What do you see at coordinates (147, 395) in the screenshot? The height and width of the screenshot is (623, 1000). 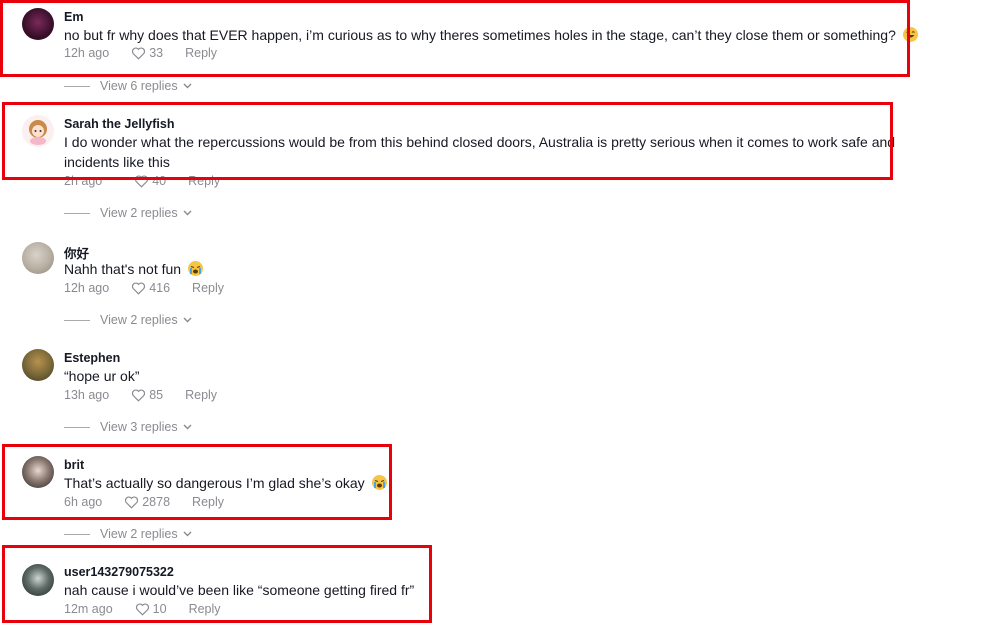 I see `like-button: 85` at bounding box center [147, 395].